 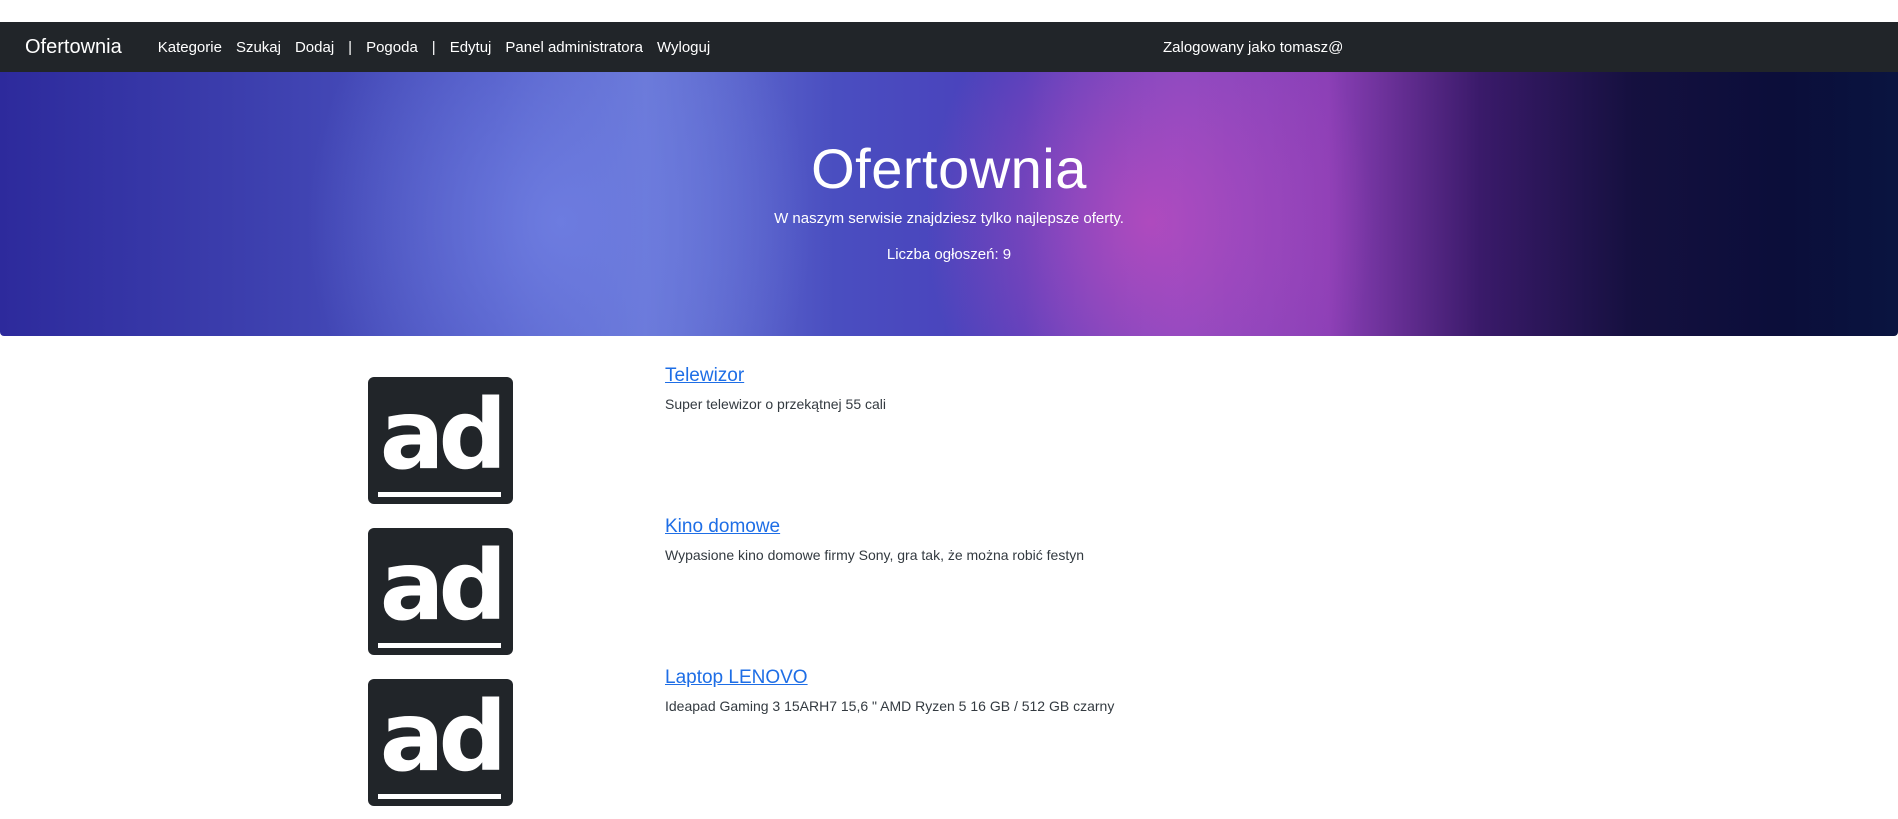 I want to click on listing-title-link: Laptop LENOVO, so click(x=736, y=678).